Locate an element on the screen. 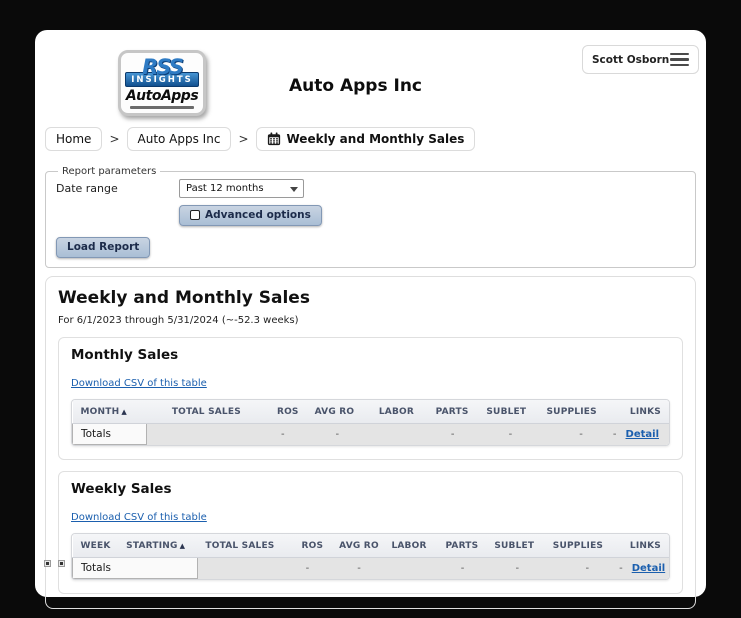 The image size is (741, 618). breadcrumb-weekly-monthly-sales: Weekly and Monthly Sales is located at coordinates (365, 139).